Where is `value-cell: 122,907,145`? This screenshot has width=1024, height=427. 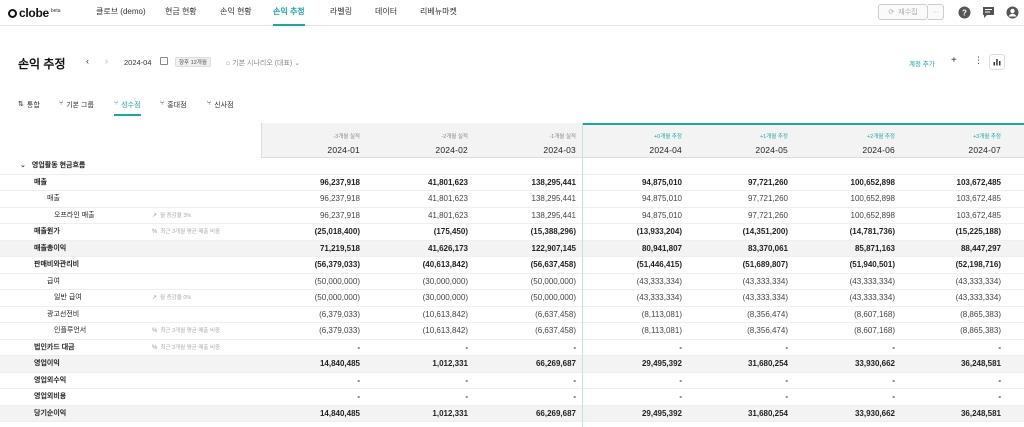
value-cell: 122,907,145 is located at coordinates (526, 249).